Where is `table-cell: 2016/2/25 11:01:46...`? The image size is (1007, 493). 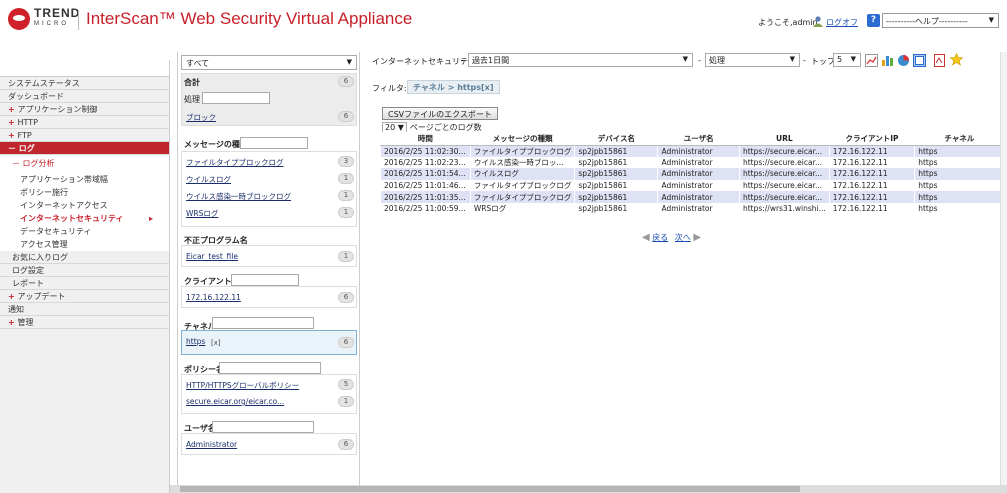 table-cell: 2016/2/25 11:01:46... is located at coordinates (425, 185).